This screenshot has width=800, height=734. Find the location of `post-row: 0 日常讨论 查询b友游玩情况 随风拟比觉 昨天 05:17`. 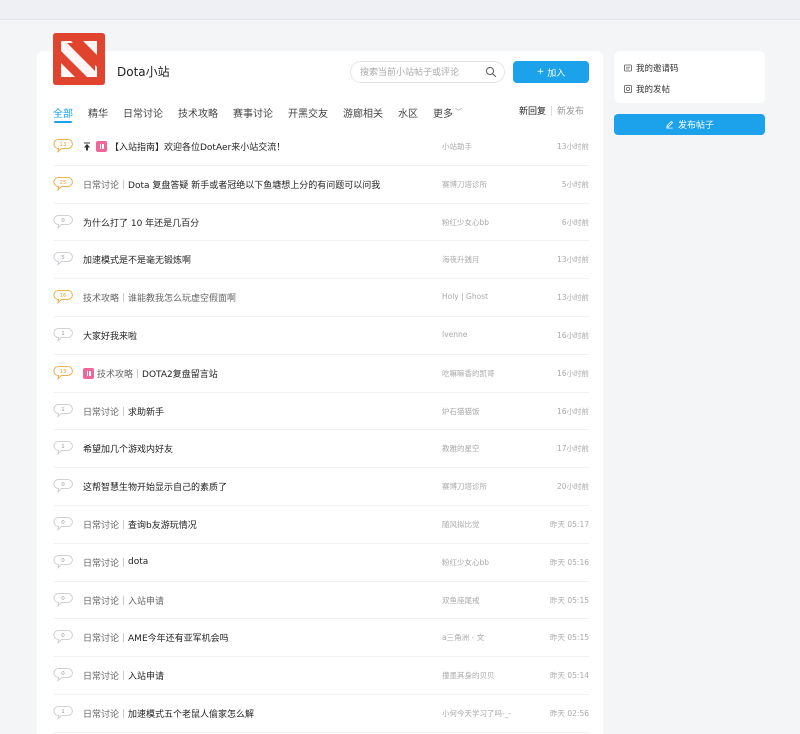

post-row: 0 日常讨论 查询b友游玩情况 随风拟比觉 昨天 05:17 is located at coordinates (321, 525).